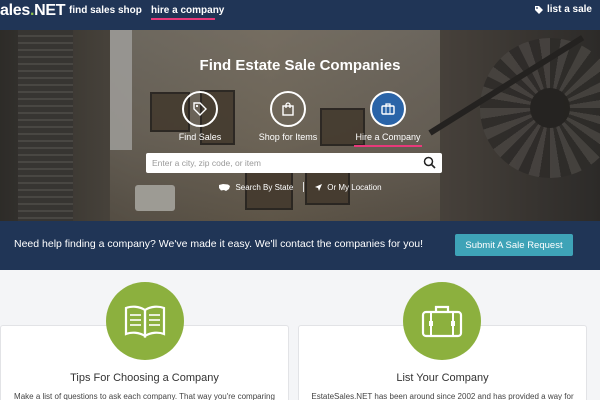  What do you see at coordinates (183, 19) in the screenshot?
I see `nav-active-underline` at bounding box center [183, 19].